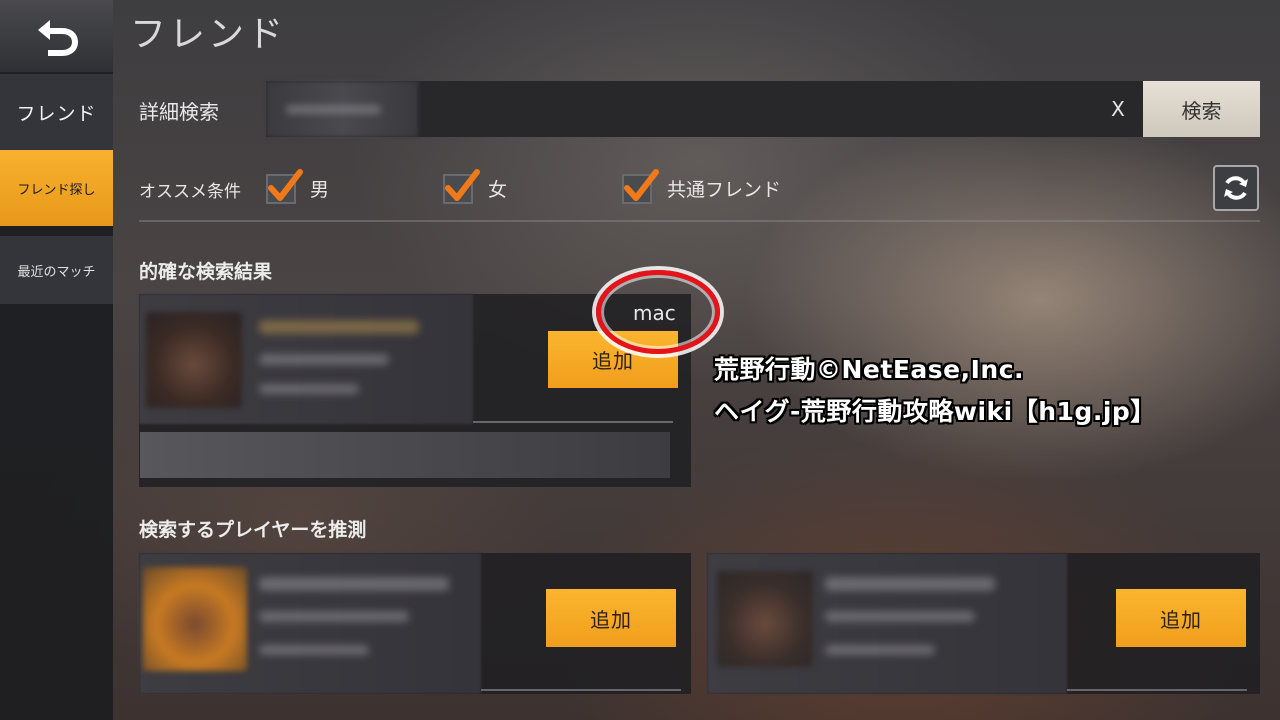 The height and width of the screenshot is (720, 1280). Describe the element at coordinates (190, 192) in the screenshot. I see `recommend-conditions-label: オススメ条件` at that location.